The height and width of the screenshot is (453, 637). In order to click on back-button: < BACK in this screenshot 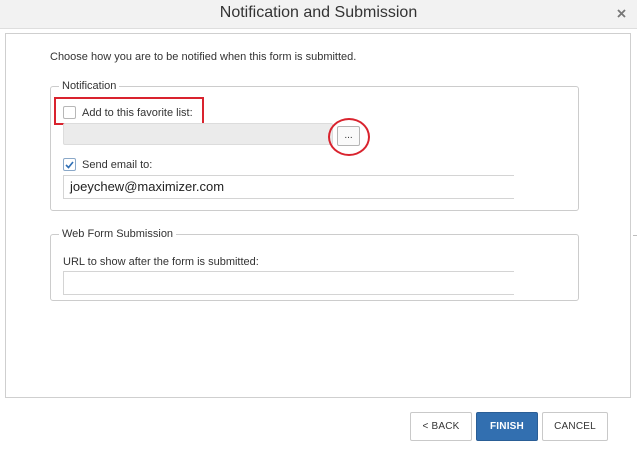, I will do `click(441, 426)`.